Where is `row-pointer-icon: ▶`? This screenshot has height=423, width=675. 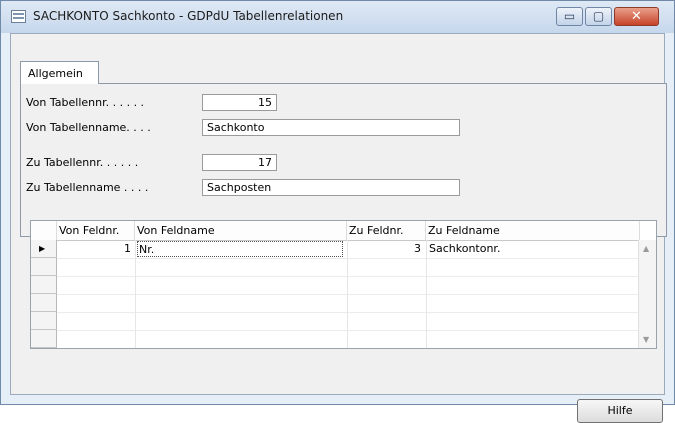
row-pointer-icon: ▶ is located at coordinates (42, 248).